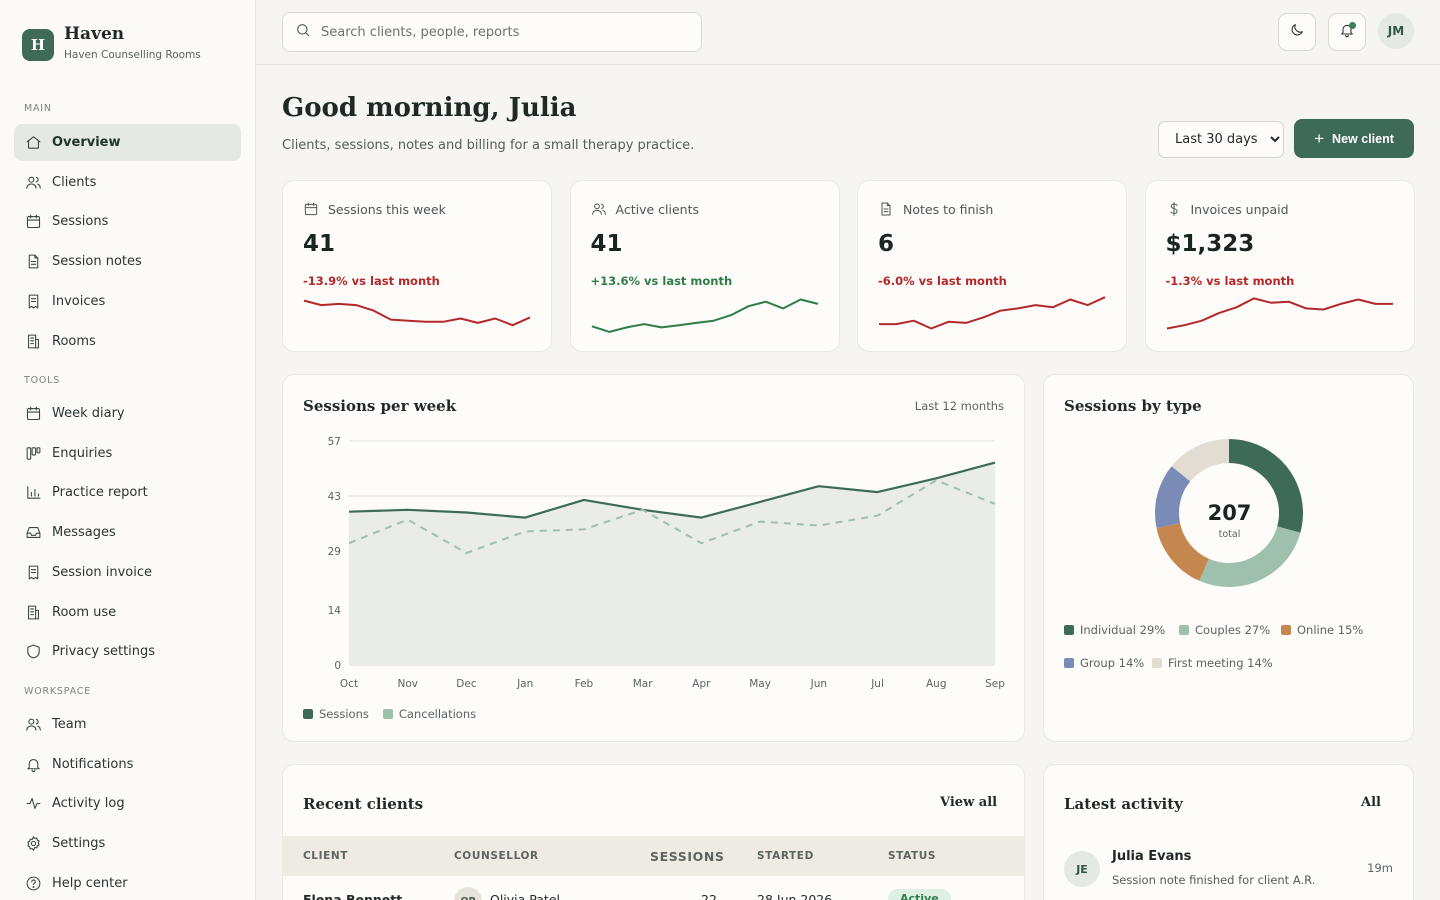  Describe the element at coordinates (942, 281) in the screenshot. I see `stat-delta: -6.0% vs last month` at that location.